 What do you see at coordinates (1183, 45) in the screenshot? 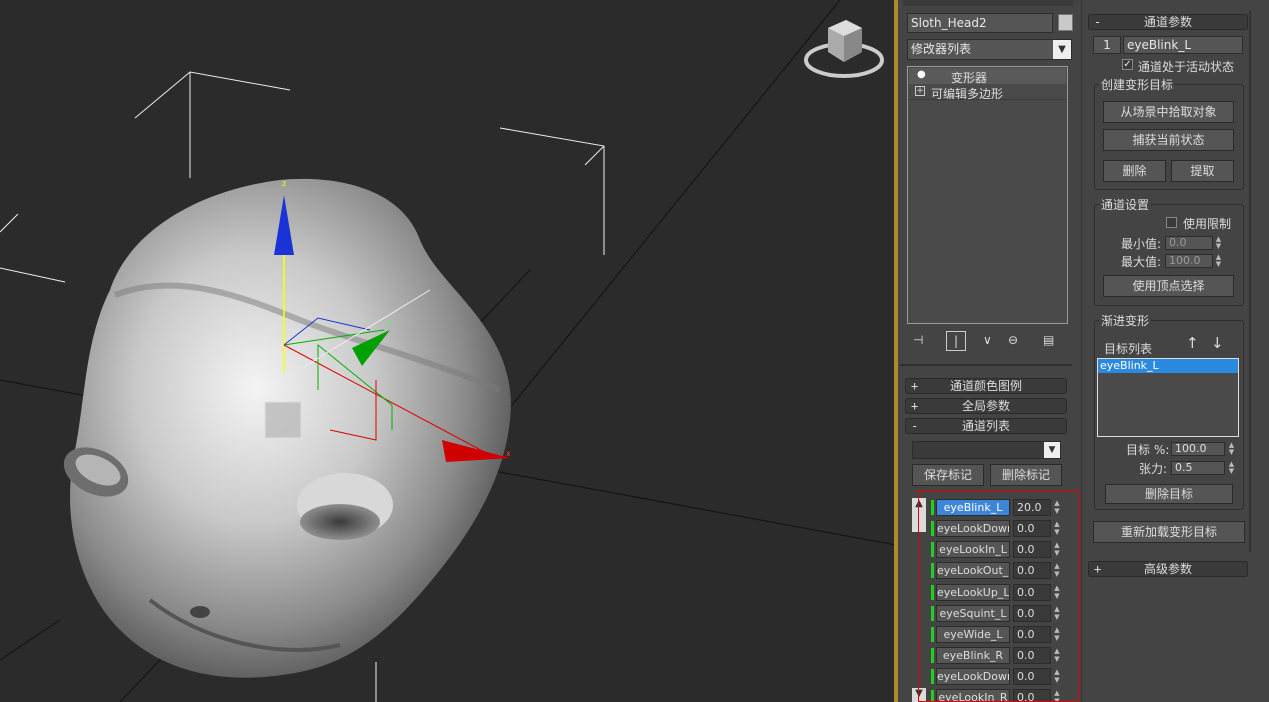
I see `channel-name-field: eyeBlink_L` at bounding box center [1183, 45].